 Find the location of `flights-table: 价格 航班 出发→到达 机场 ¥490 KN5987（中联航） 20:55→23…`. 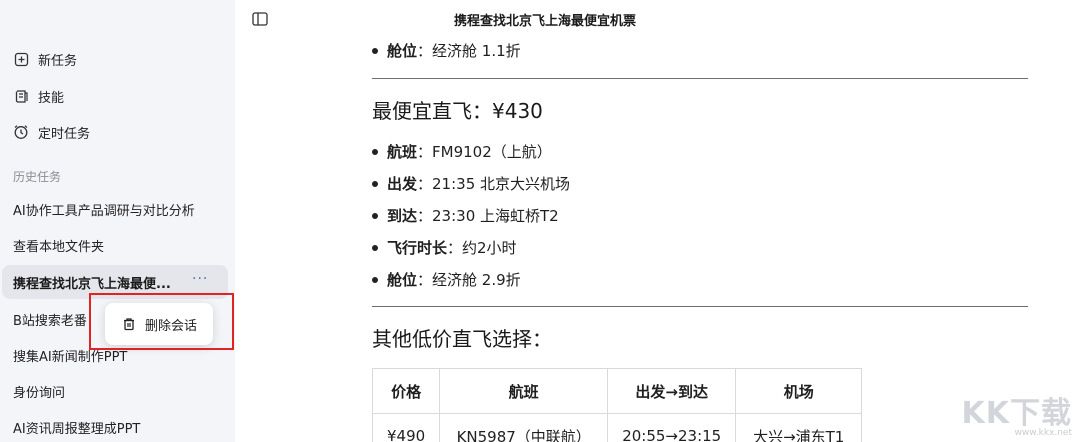

flights-table: 价格 航班 出发→到达 机场 ¥490 KN5987（中联航） 20:55→23… is located at coordinates (617, 405).